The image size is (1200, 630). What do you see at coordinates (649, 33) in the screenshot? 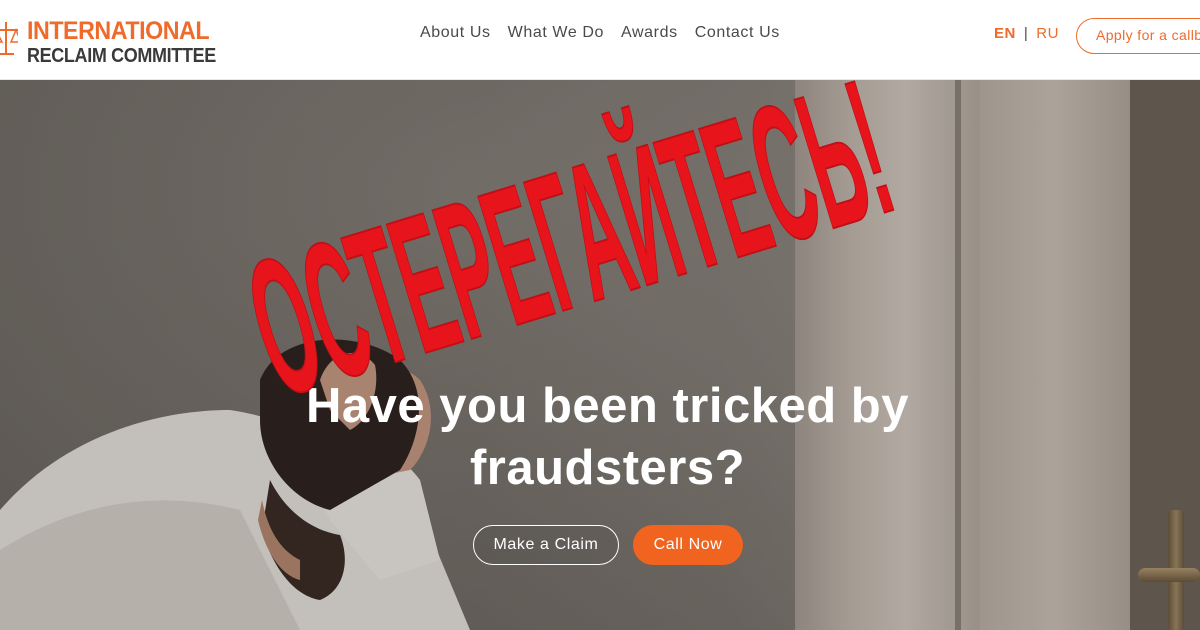
I see `nav-awards: Awards` at bounding box center [649, 33].